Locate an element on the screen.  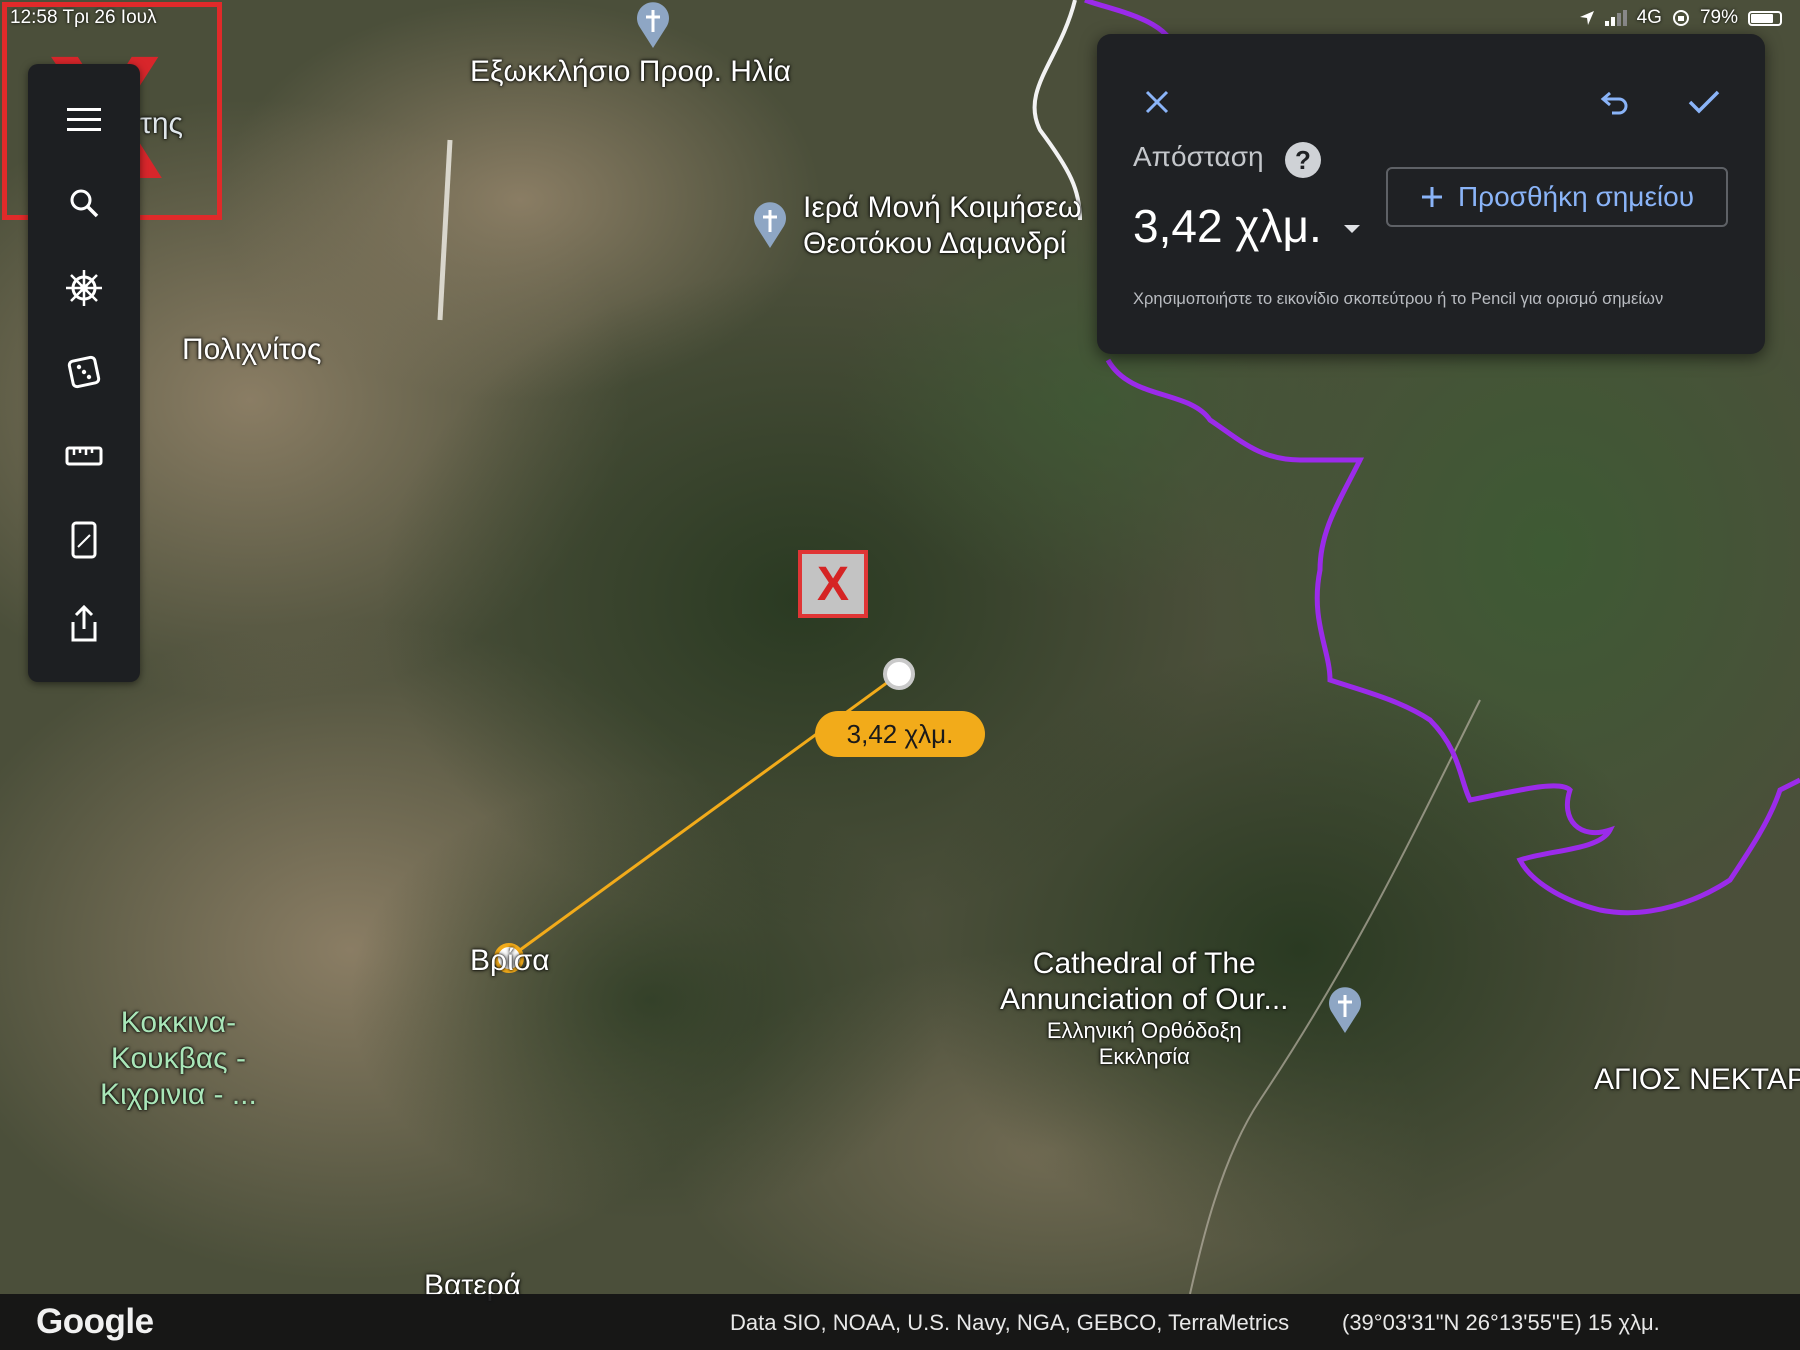
label-cathedral-line1: Cathedral of The is located at coordinates (1144, 963).